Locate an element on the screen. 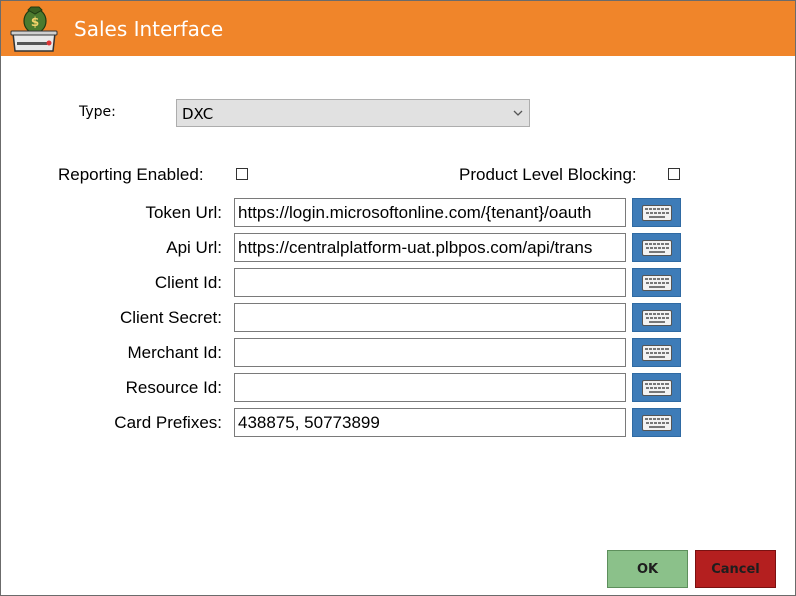 Image resolution: width=796 pixels, height=596 pixels. product-level-blocking-label: Product Level Blocking: is located at coordinates (548, 174).